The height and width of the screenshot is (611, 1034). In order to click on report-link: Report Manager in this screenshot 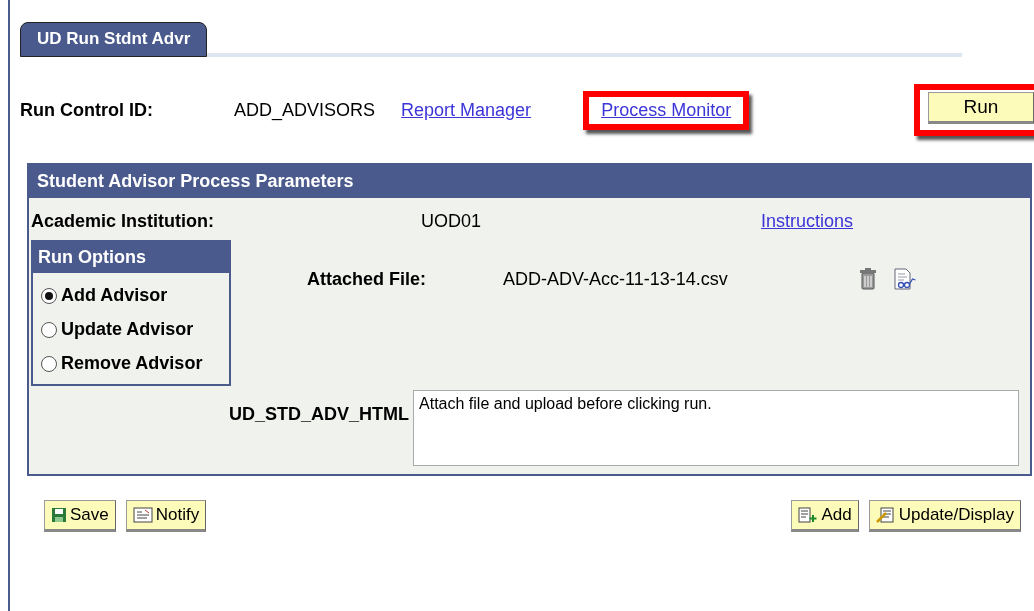, I will do `click(466, 110)`.